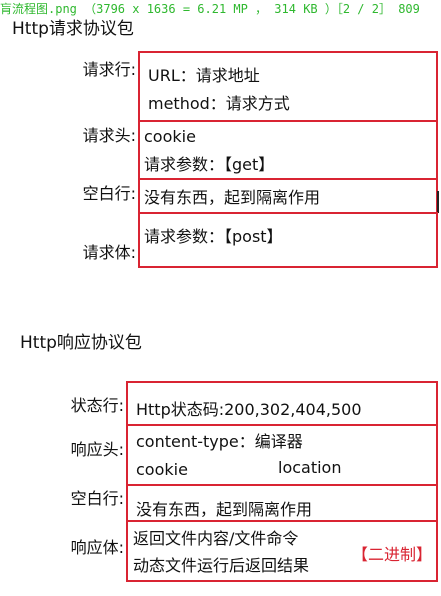 Image resolution: width=441 pixels, height=596 pixels. Describe the element at coordinates (216, 538) in the screenshot. I see `response-body-file-content: 返回文件内容/文件命令` at that location.